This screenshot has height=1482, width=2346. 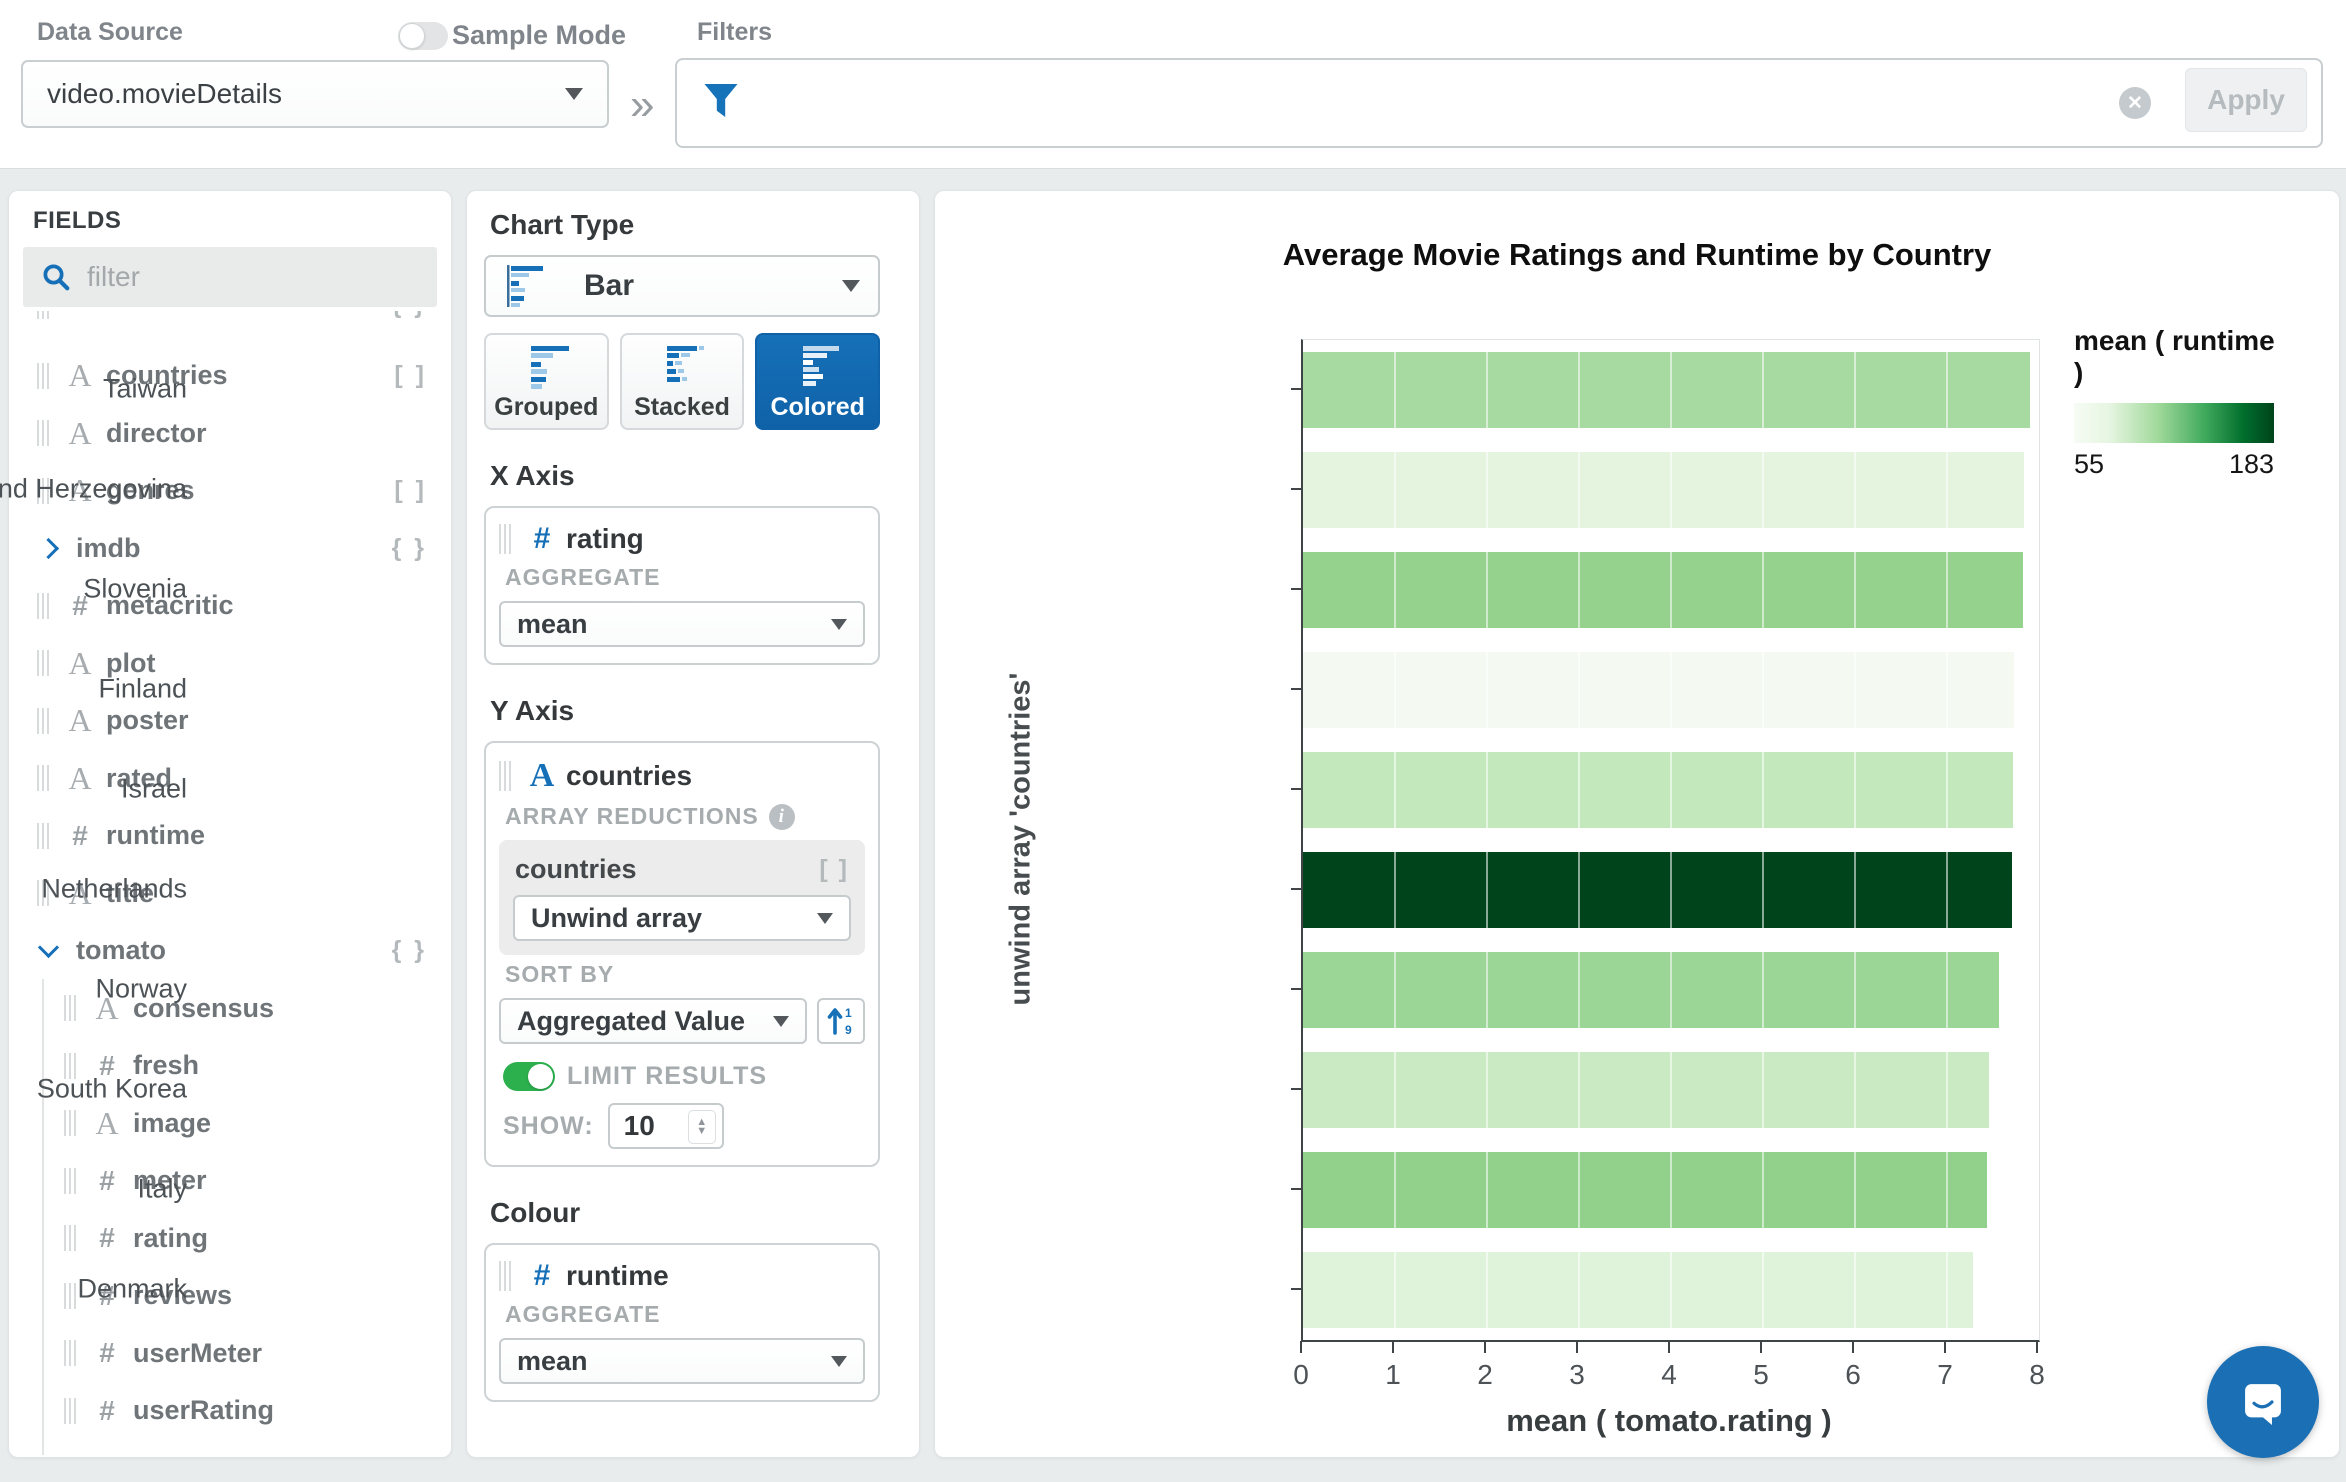 I want to click on reduction-field-name: countries, so click(x=576, y=869).